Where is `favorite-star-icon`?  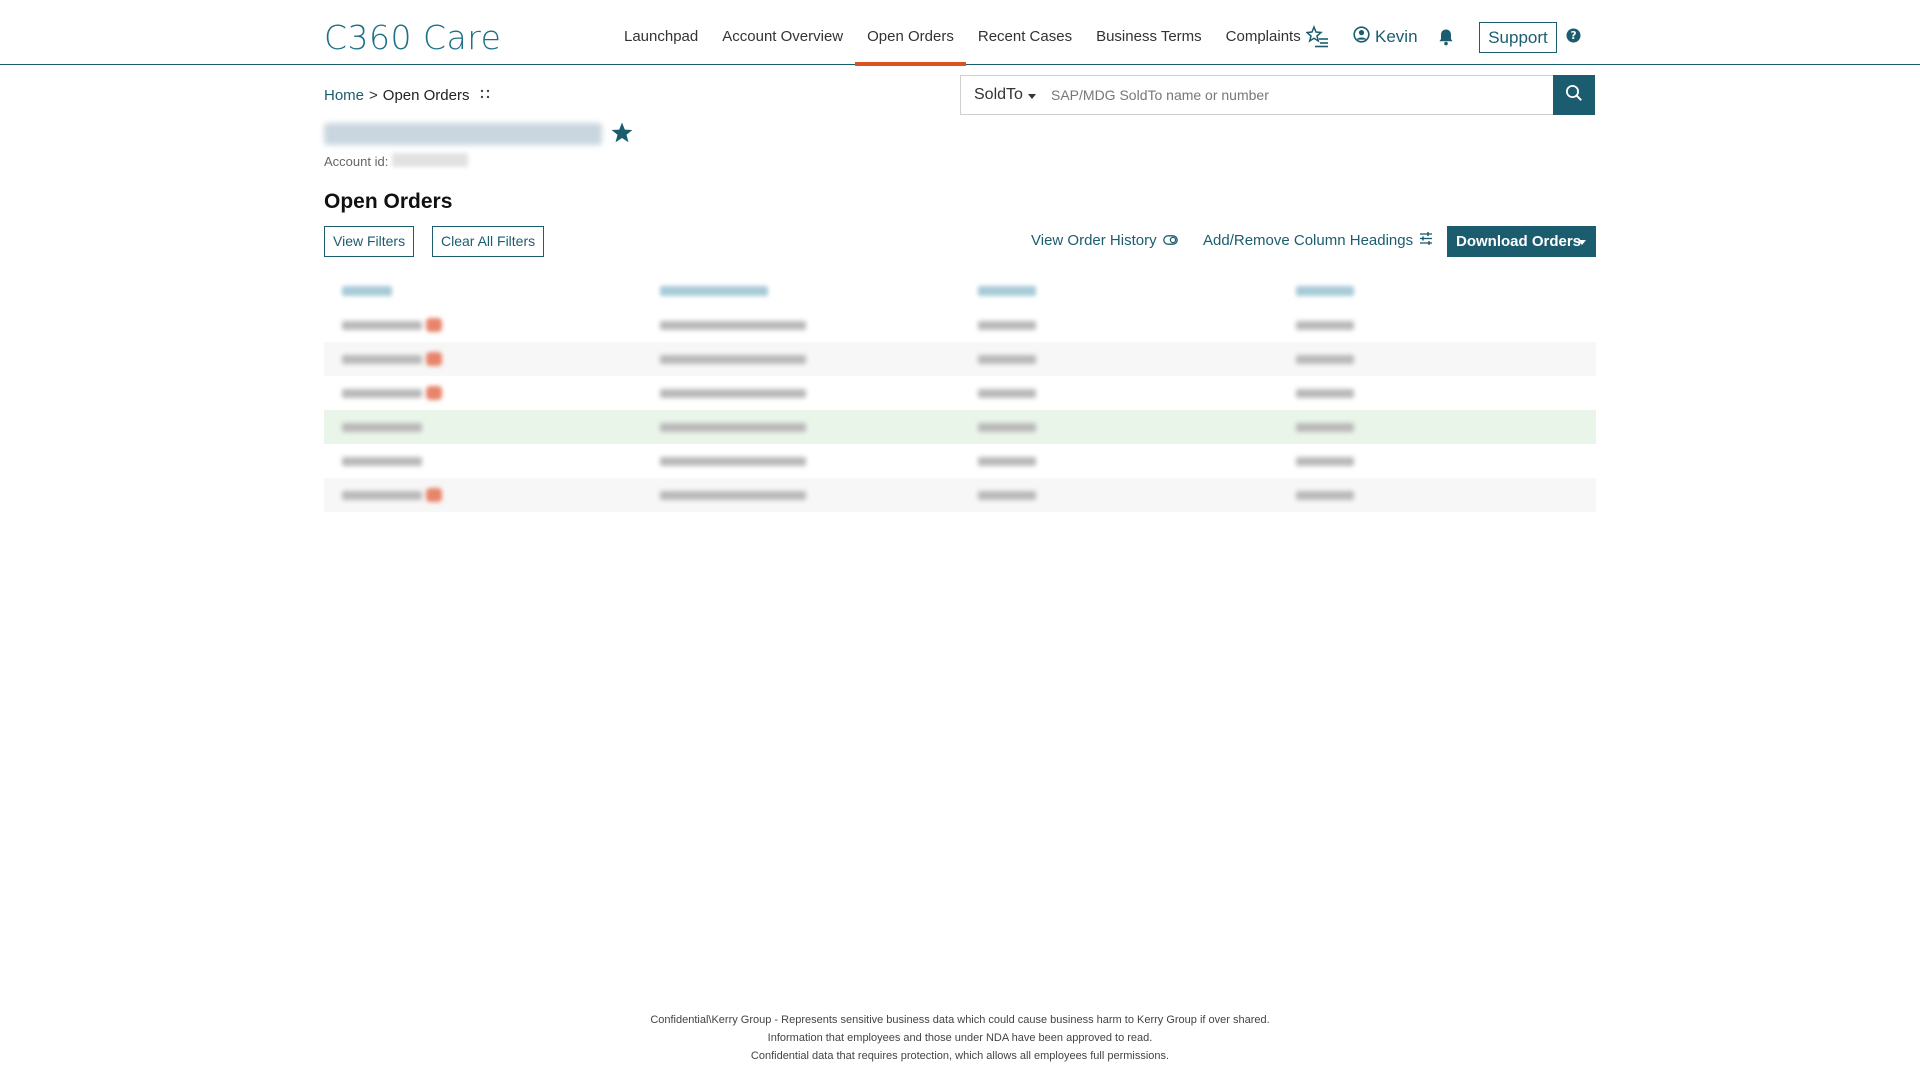 favorite-star-icon is located at coordinates (622, 135).